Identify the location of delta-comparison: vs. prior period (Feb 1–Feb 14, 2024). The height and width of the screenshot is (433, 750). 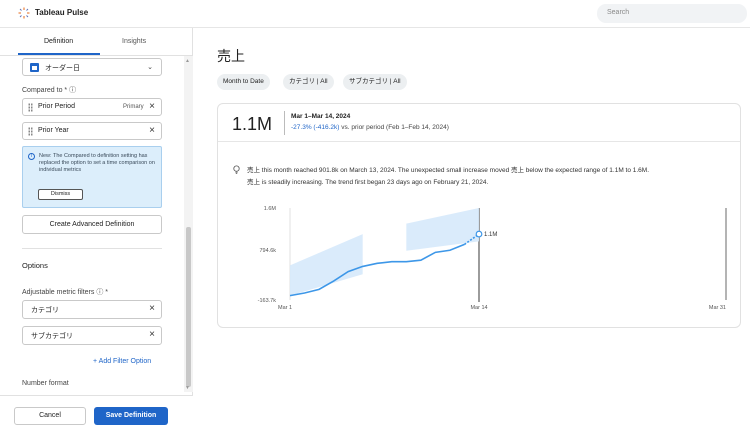
(394, 127).